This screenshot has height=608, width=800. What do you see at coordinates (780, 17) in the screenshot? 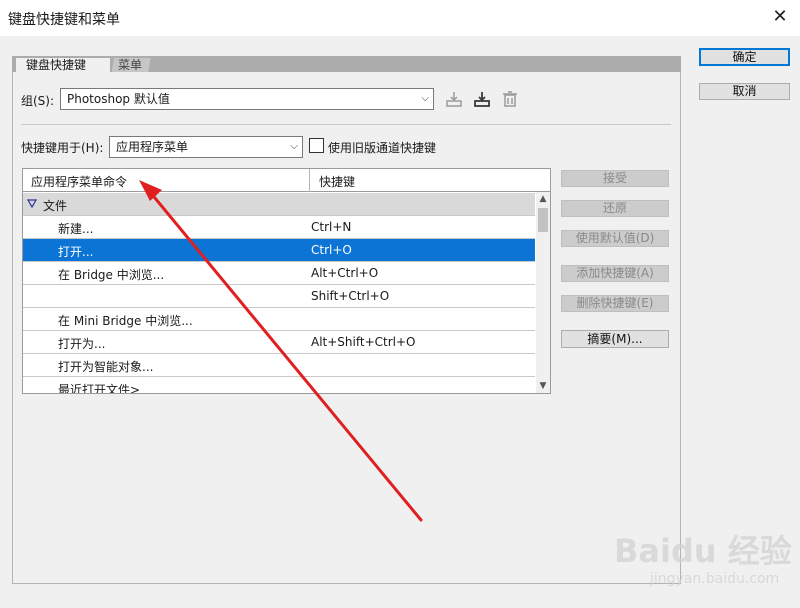
I see `close-icon: ✕` at bounding box center [780, 17].